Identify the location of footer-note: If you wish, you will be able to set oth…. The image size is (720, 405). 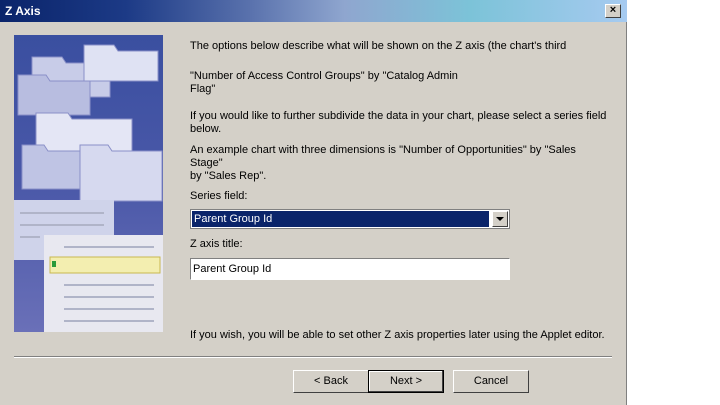
(397, 335).